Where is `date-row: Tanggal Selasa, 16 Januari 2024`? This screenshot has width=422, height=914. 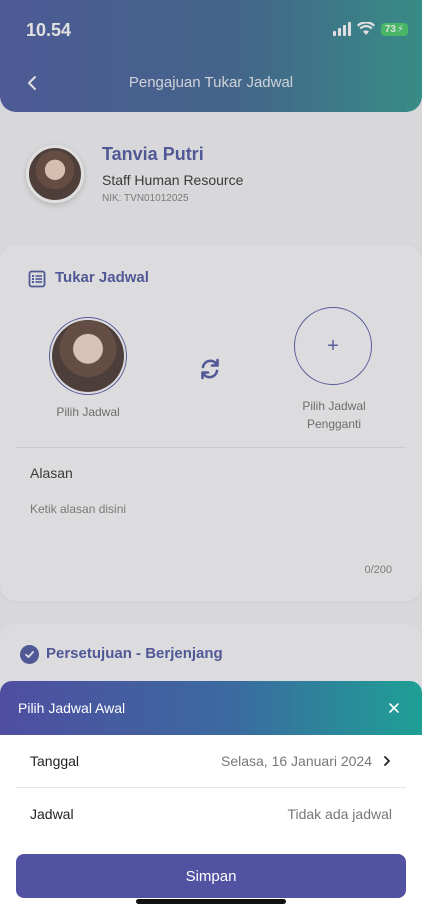
date-row: Tanggal Selasa, 16 Januari 2024 is located at coordinates (211, 761).